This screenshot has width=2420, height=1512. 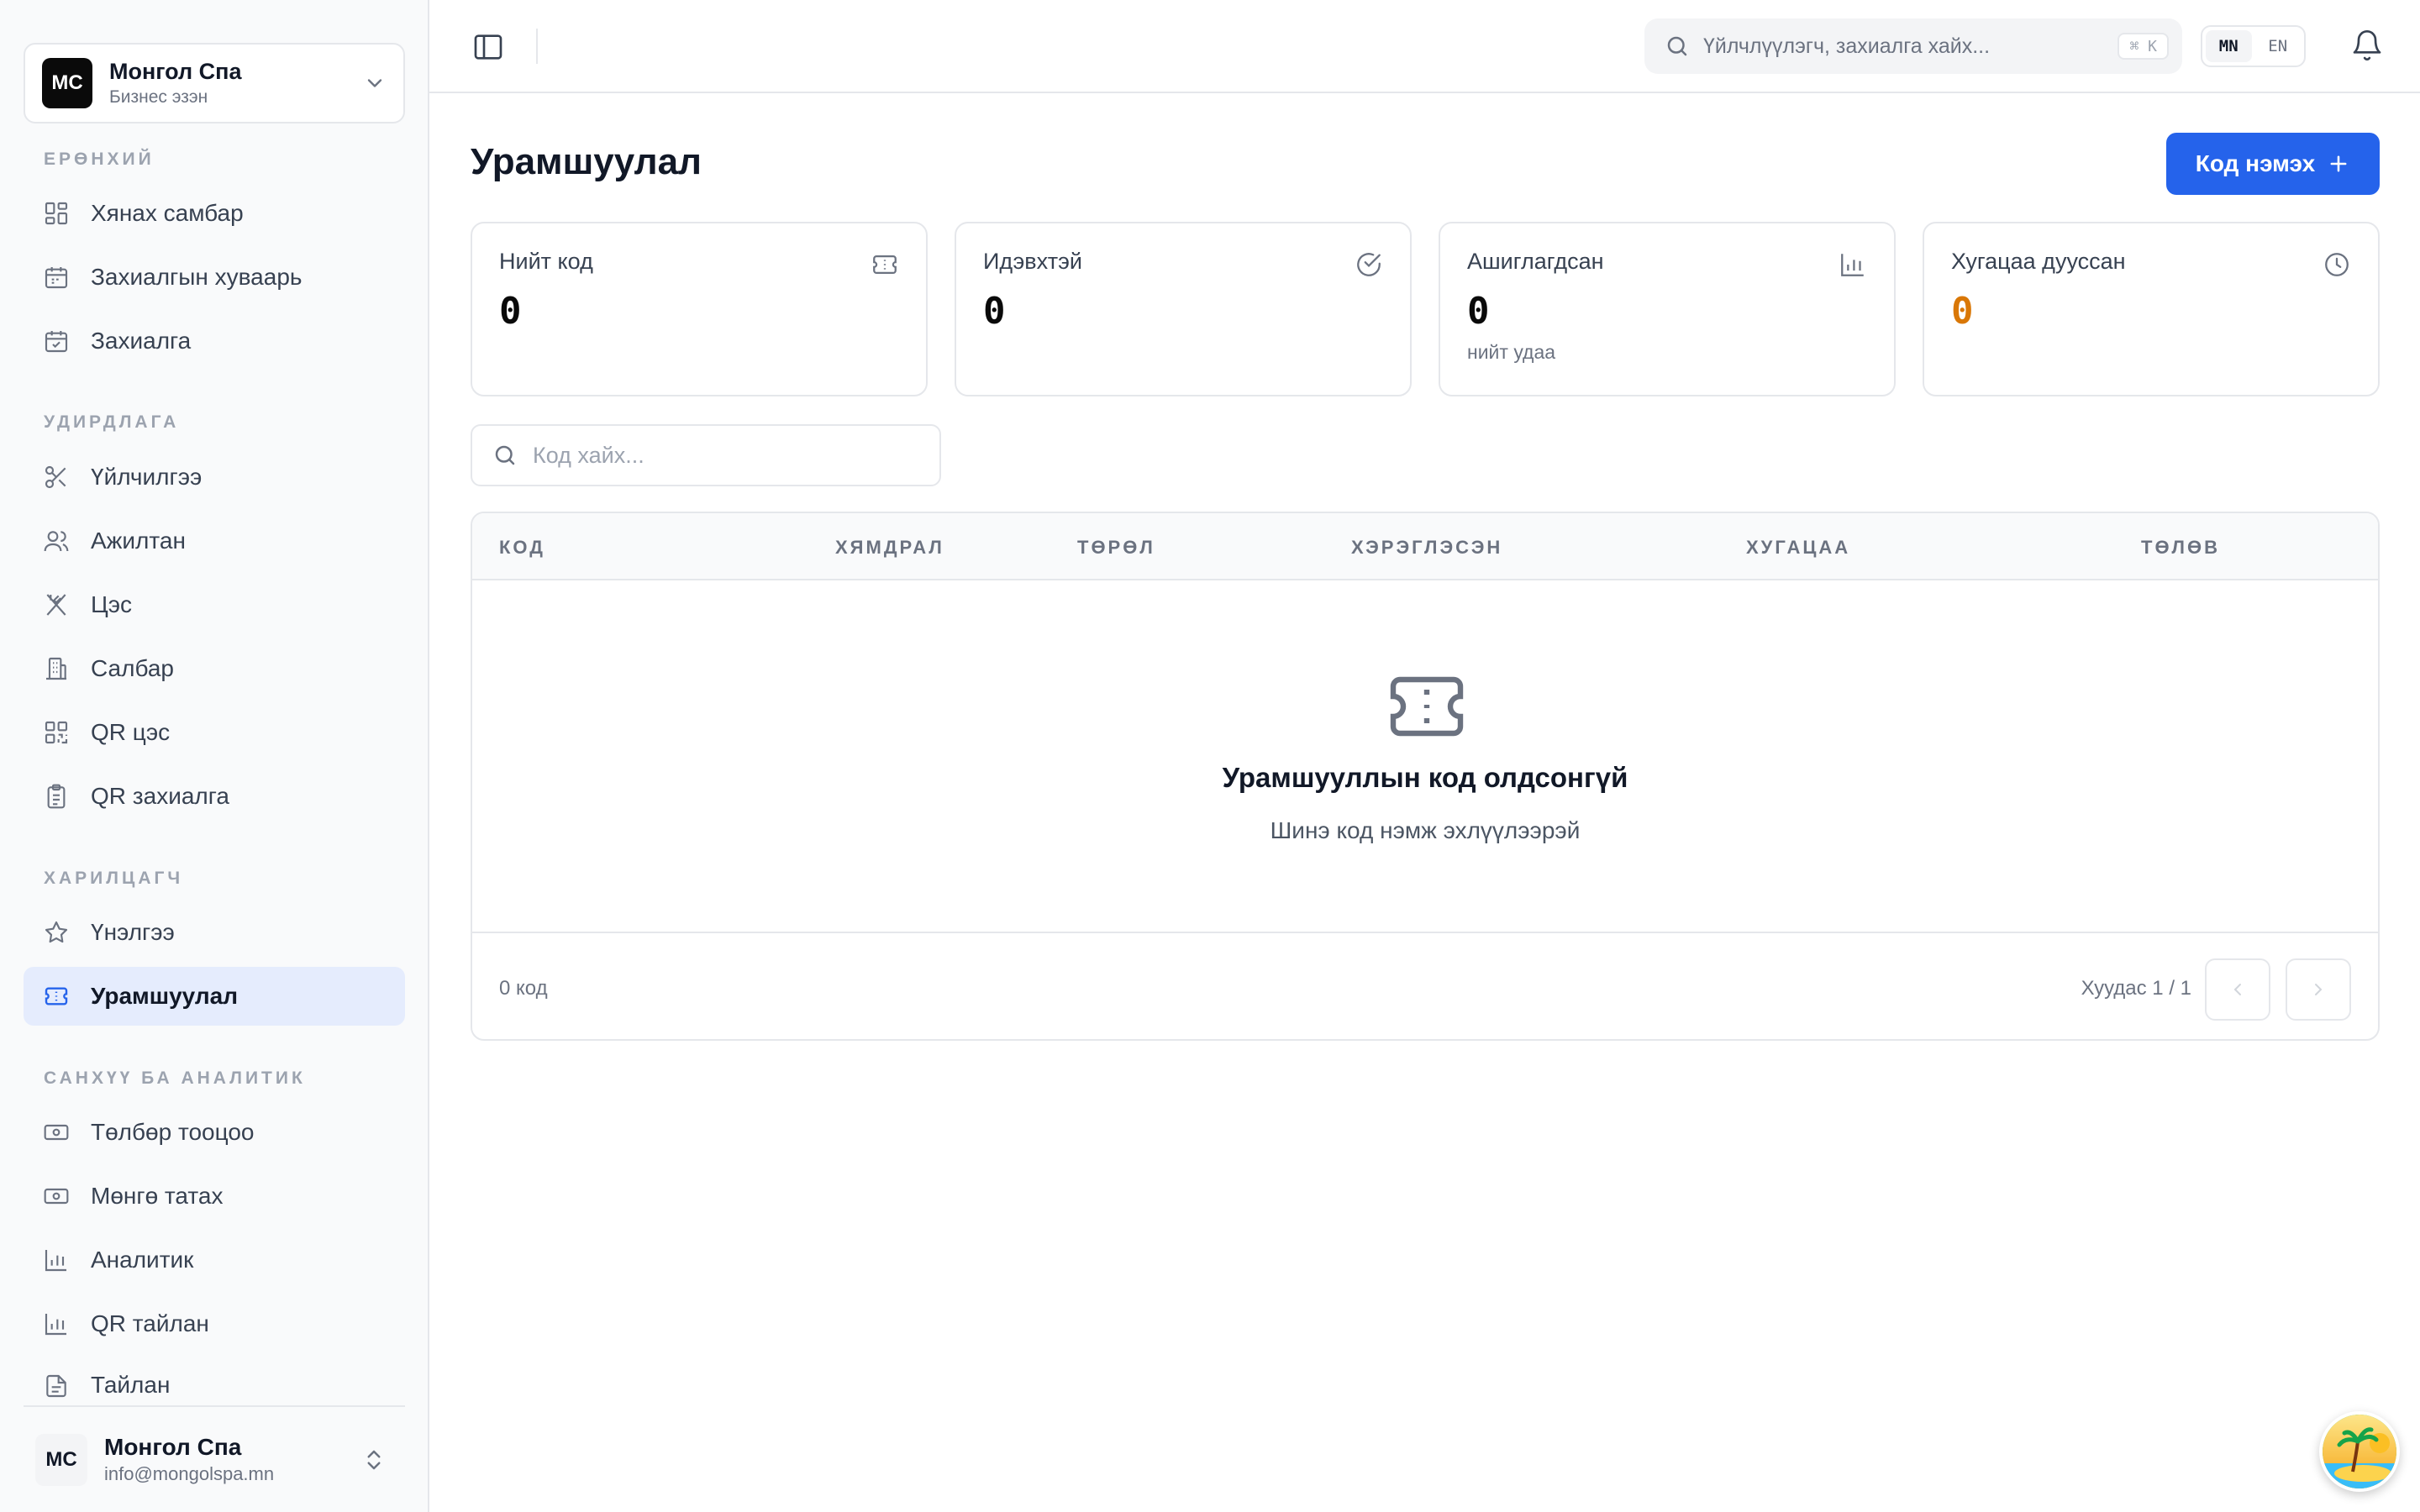 I want to click on sidebar-item-menu: Цэс, so click(x=214, y=604).